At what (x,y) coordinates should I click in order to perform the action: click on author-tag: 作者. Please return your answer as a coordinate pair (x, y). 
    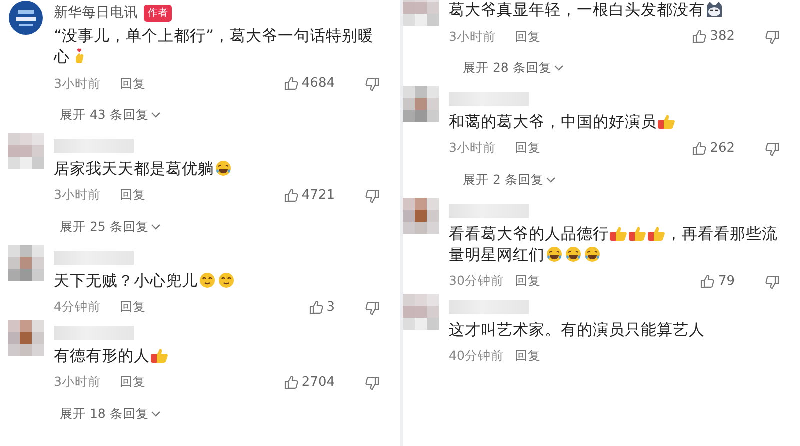
    Looking at the image, I should click on (158, 13).